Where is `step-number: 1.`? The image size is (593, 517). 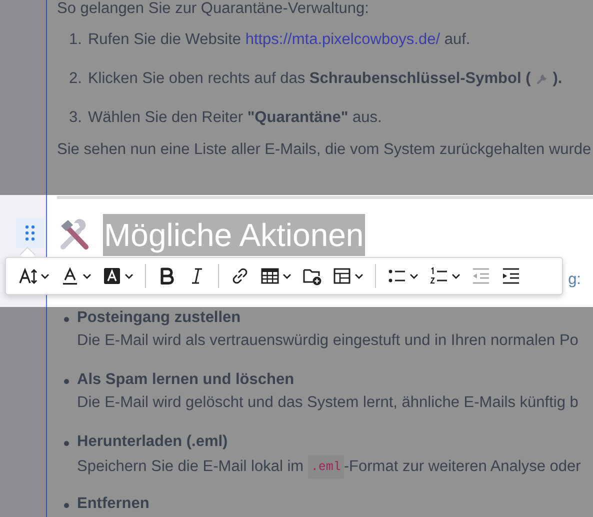 step-number: 1. is located at coordinates (75, 39).